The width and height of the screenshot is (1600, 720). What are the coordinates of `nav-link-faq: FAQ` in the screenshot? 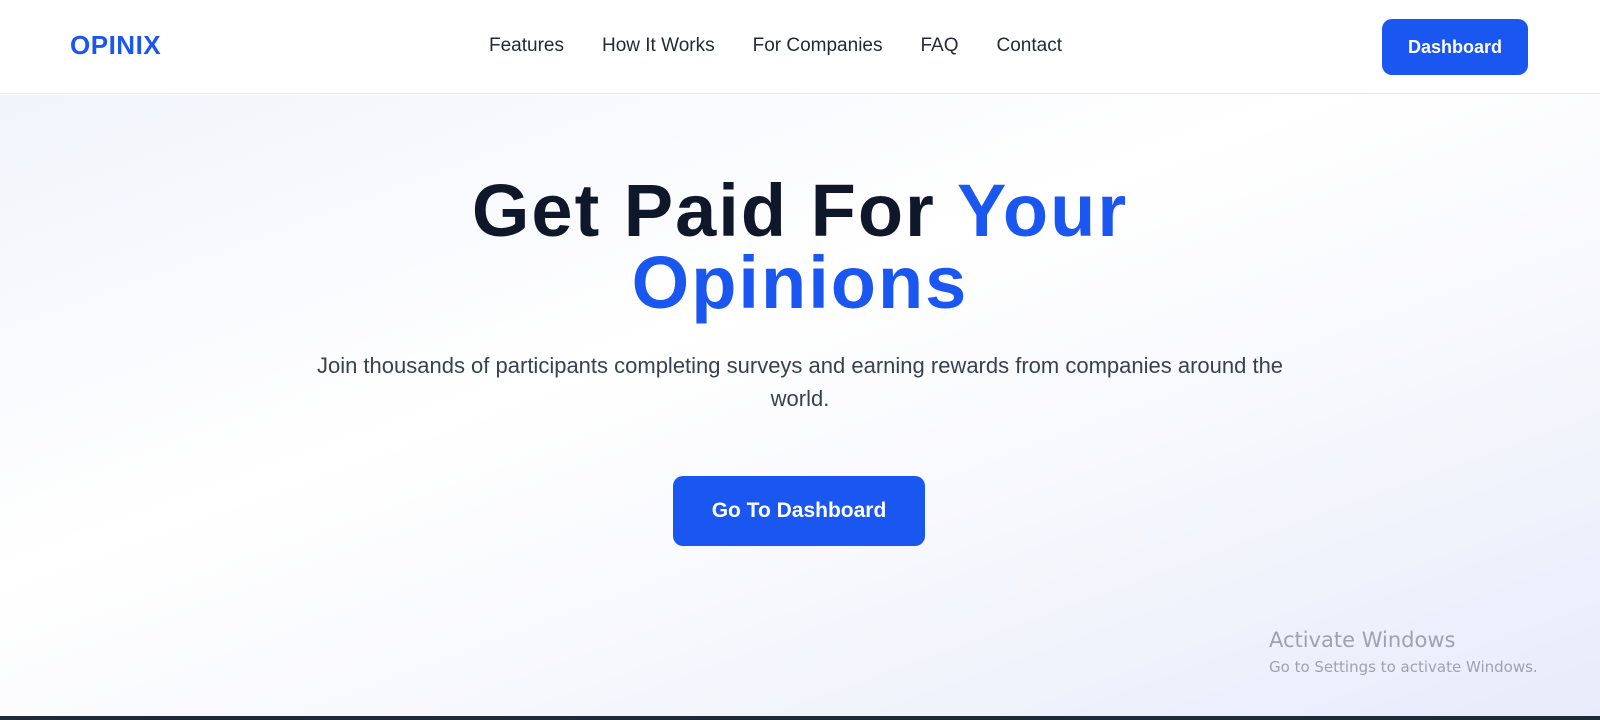 It's located at (939, 46).